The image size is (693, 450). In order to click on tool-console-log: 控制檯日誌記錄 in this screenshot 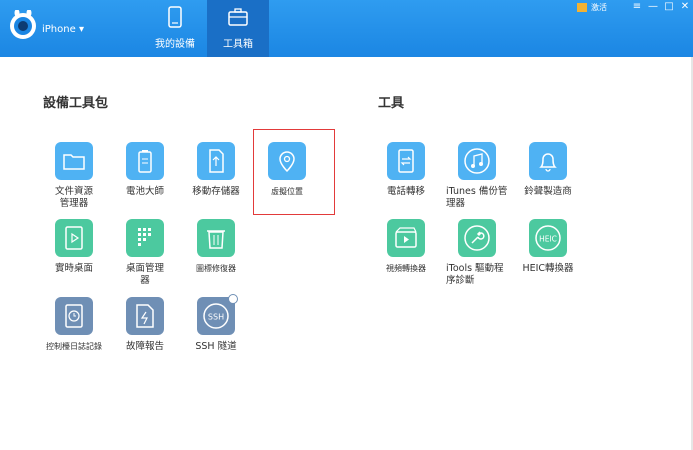, I will do `click(74, 325)`.